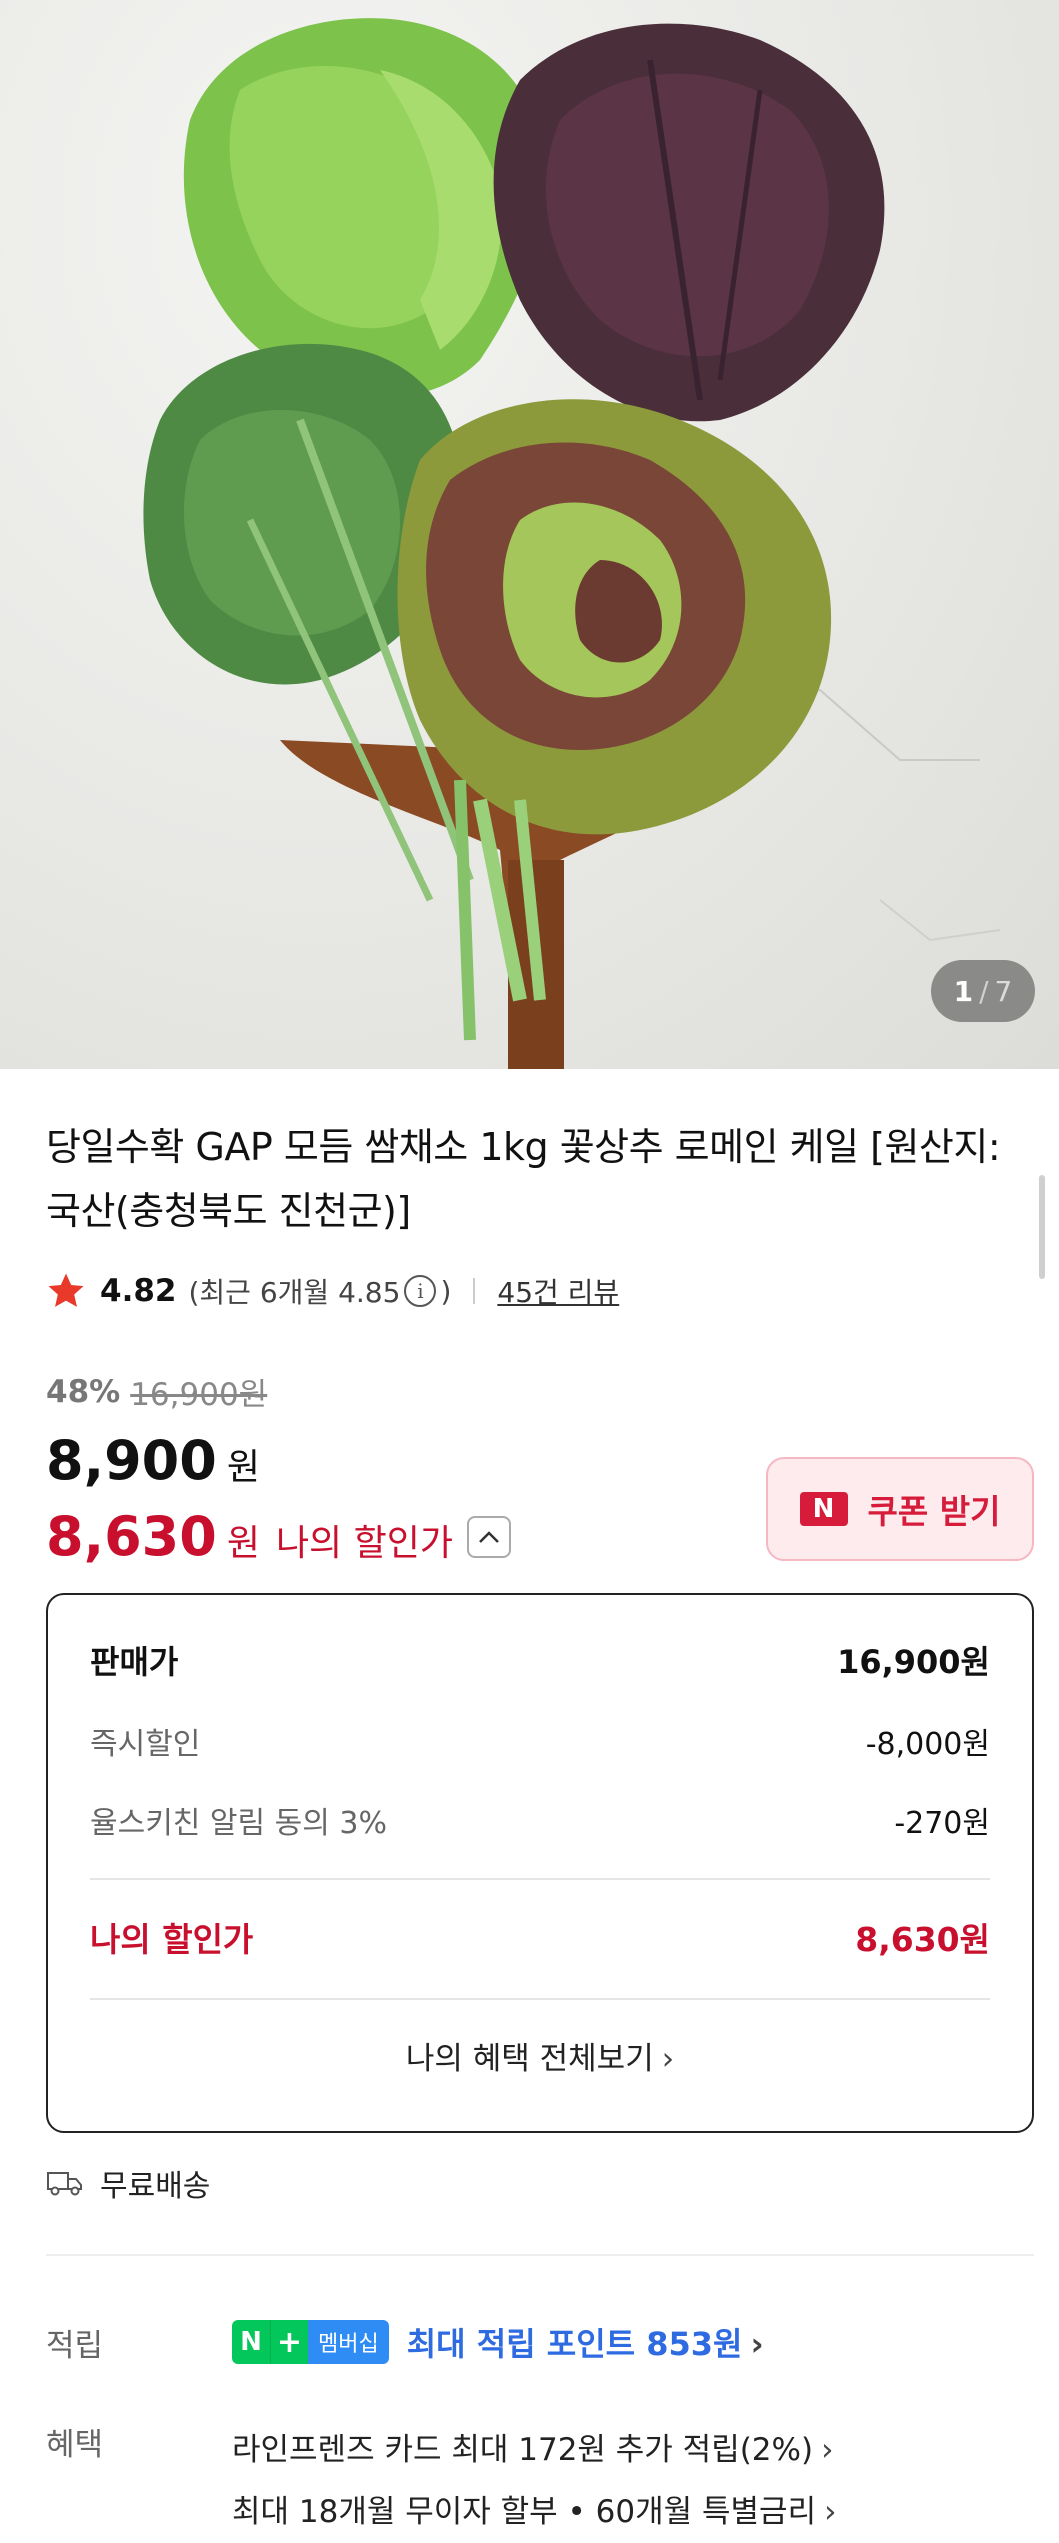  Describe the element at coordinates (145, 1744) in the screenshot. I see `breakdown-instant-label: 즉시할인` at that location.